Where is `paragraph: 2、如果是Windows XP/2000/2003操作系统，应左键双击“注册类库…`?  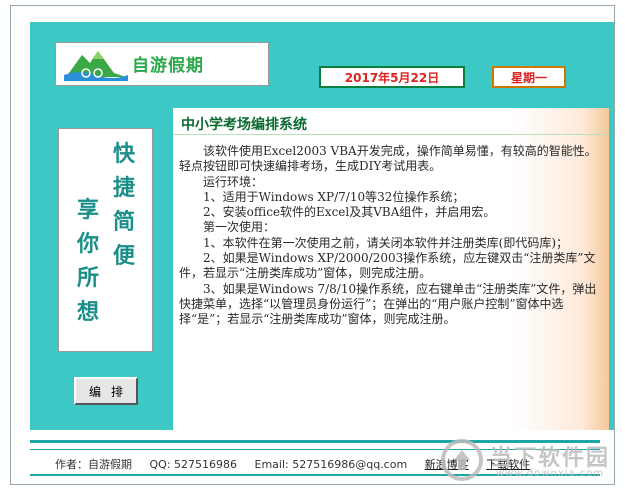 paragraph: 2、如果是Windows XP/2000/2003操作系统，应左键双击“注册类库… is located at coordinates (387, 266).